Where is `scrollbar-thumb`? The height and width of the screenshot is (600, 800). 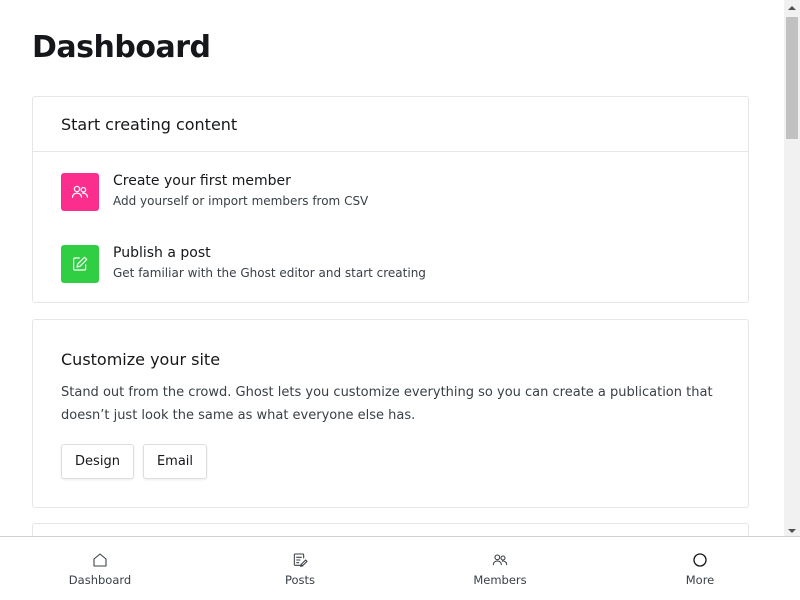
scrollbar-thumb is located at coordinates (792, 78).